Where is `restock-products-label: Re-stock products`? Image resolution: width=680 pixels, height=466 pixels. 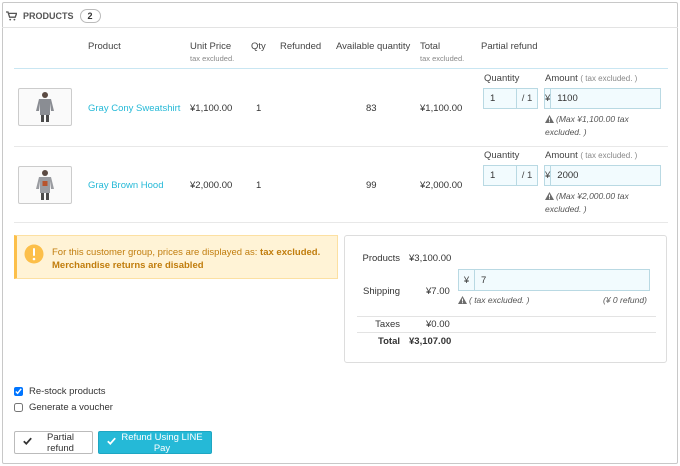
restock-products-label: Re-stock products is located at coordinates (67, 391).